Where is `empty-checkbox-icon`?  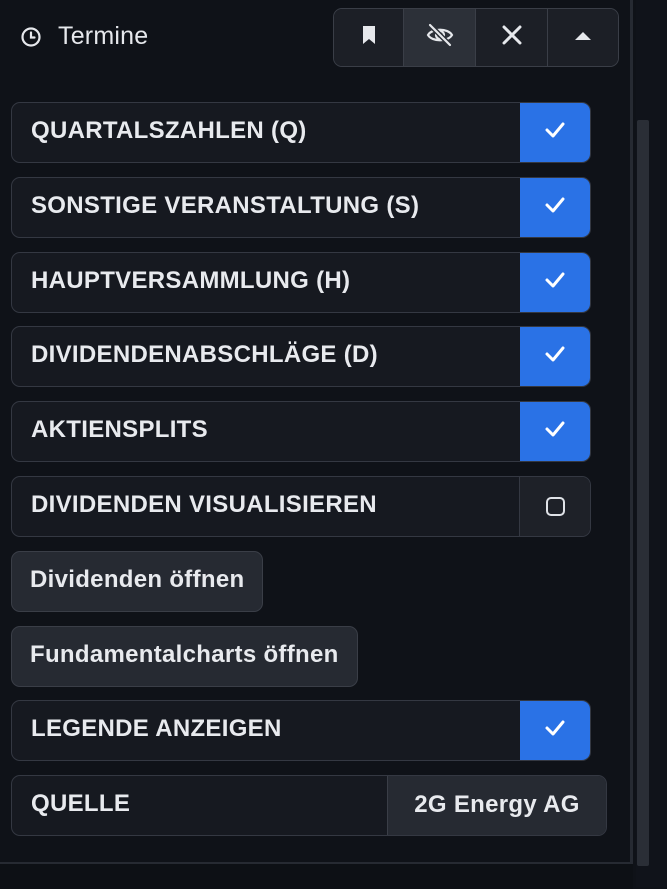 empty-checkbox-icon is located at coordinates (555, 506).